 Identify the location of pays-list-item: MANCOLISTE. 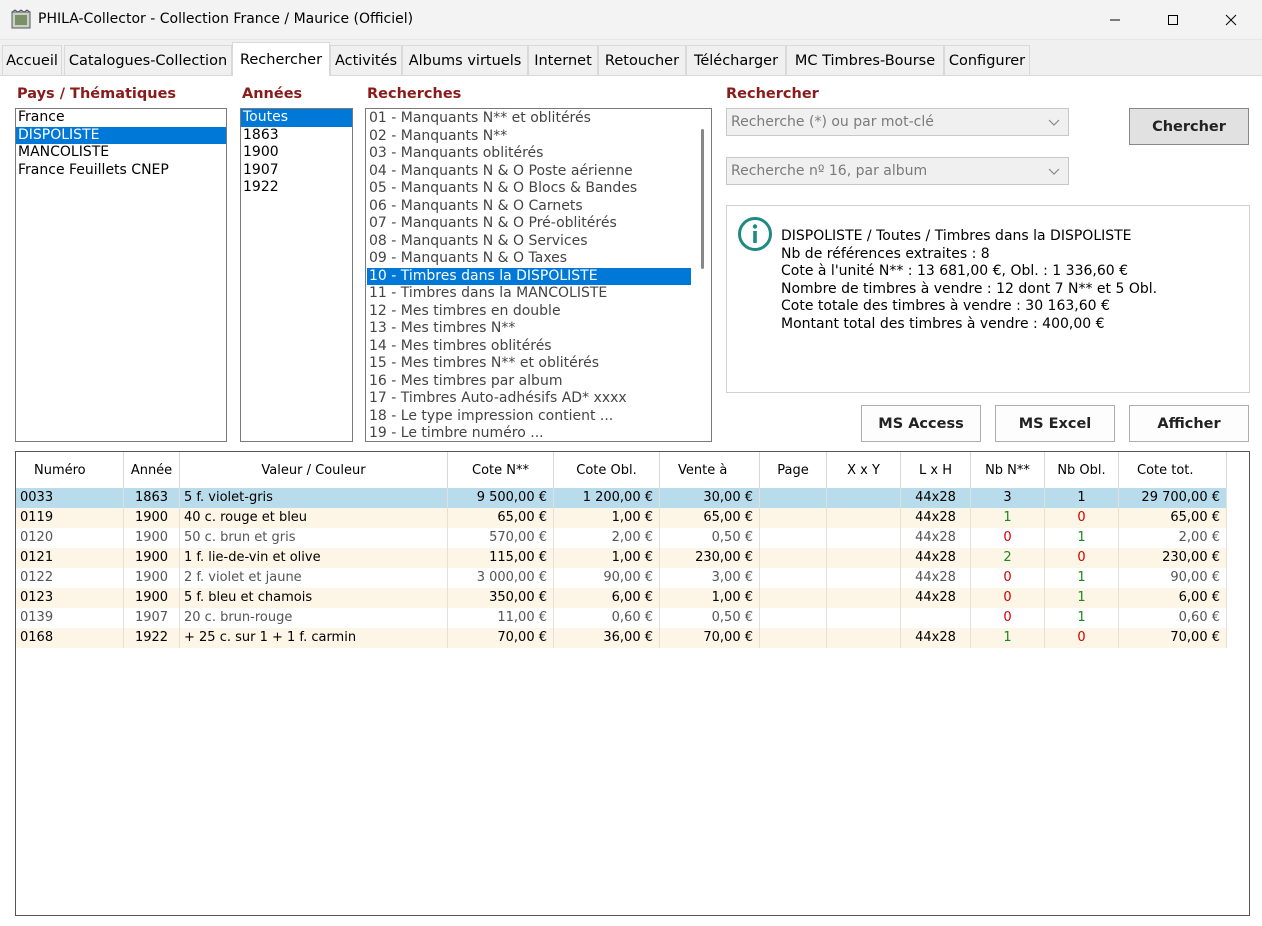
(121, 153).